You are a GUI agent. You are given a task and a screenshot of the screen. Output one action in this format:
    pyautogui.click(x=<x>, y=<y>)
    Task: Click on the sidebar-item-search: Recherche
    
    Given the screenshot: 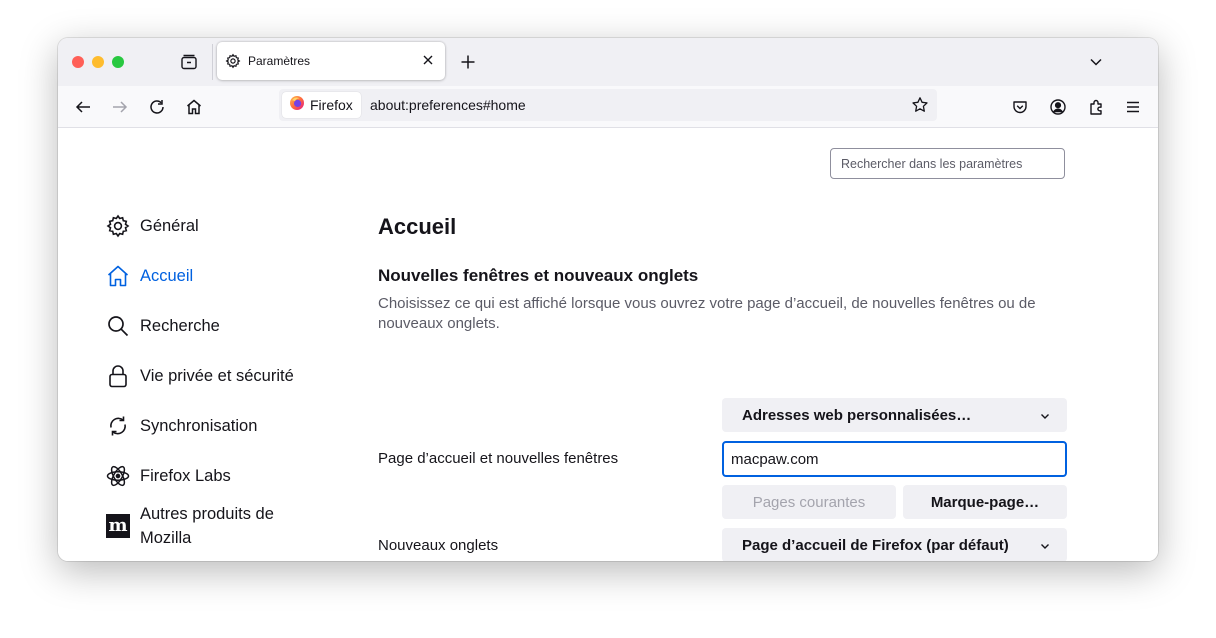 What is the action you would take?
    pyautogui.click(x=163, y=326)
    